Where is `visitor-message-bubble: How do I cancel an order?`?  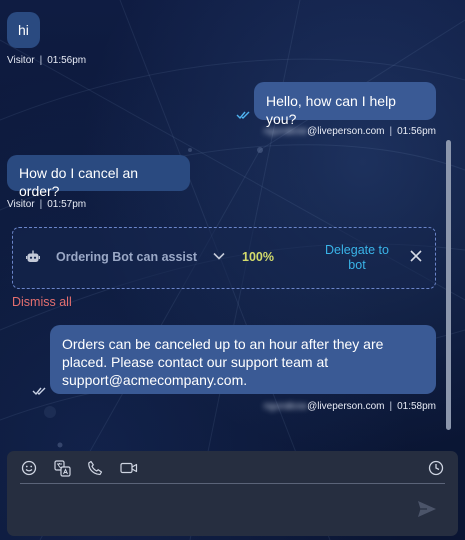
visitor-message-bubble: How do I cancel an order? is located at coordinates (98, 177).